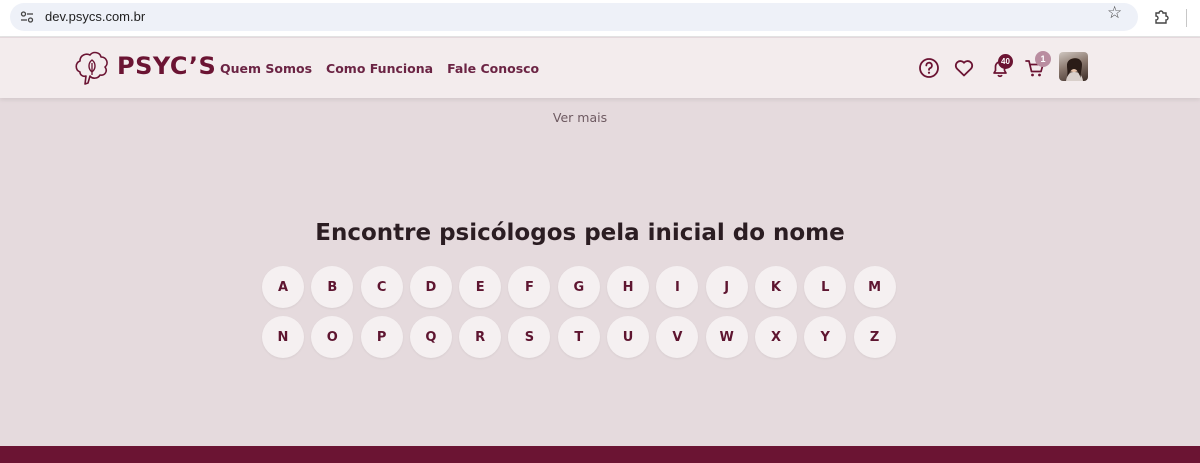  Describe the element at coordinates (726, 337) in the screenshot. I see `letter-button-w: W` at that location.